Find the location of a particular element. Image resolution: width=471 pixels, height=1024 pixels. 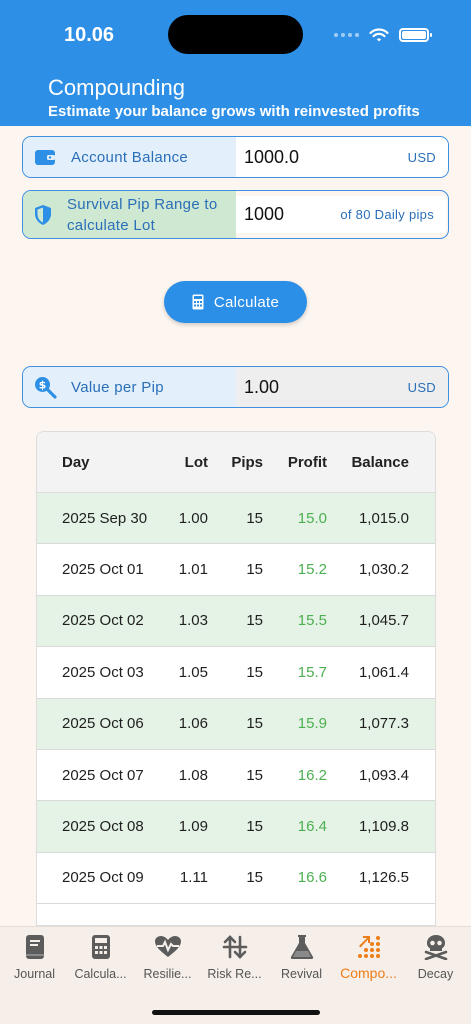

header-balance: Balance is located at coordinates (380, 462).